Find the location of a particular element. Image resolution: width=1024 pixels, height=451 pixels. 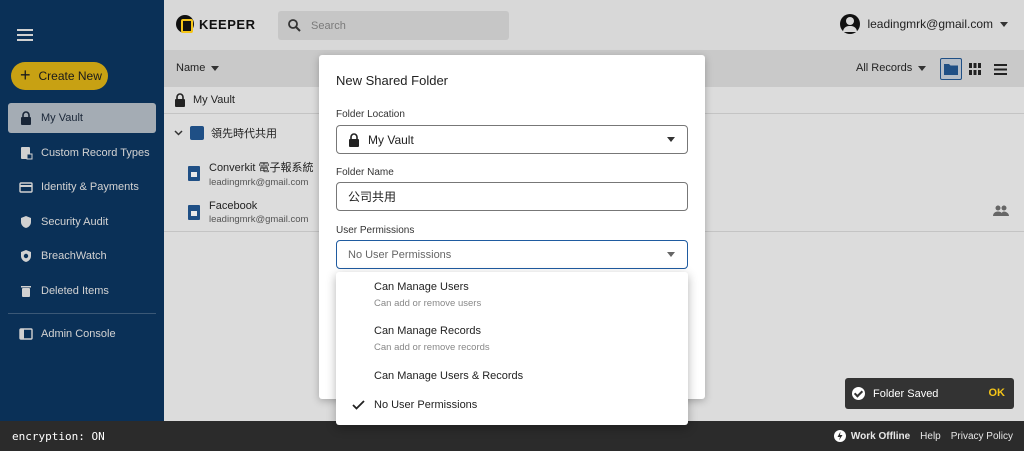

shared-users-icon is located at coordinates (1001, 210).